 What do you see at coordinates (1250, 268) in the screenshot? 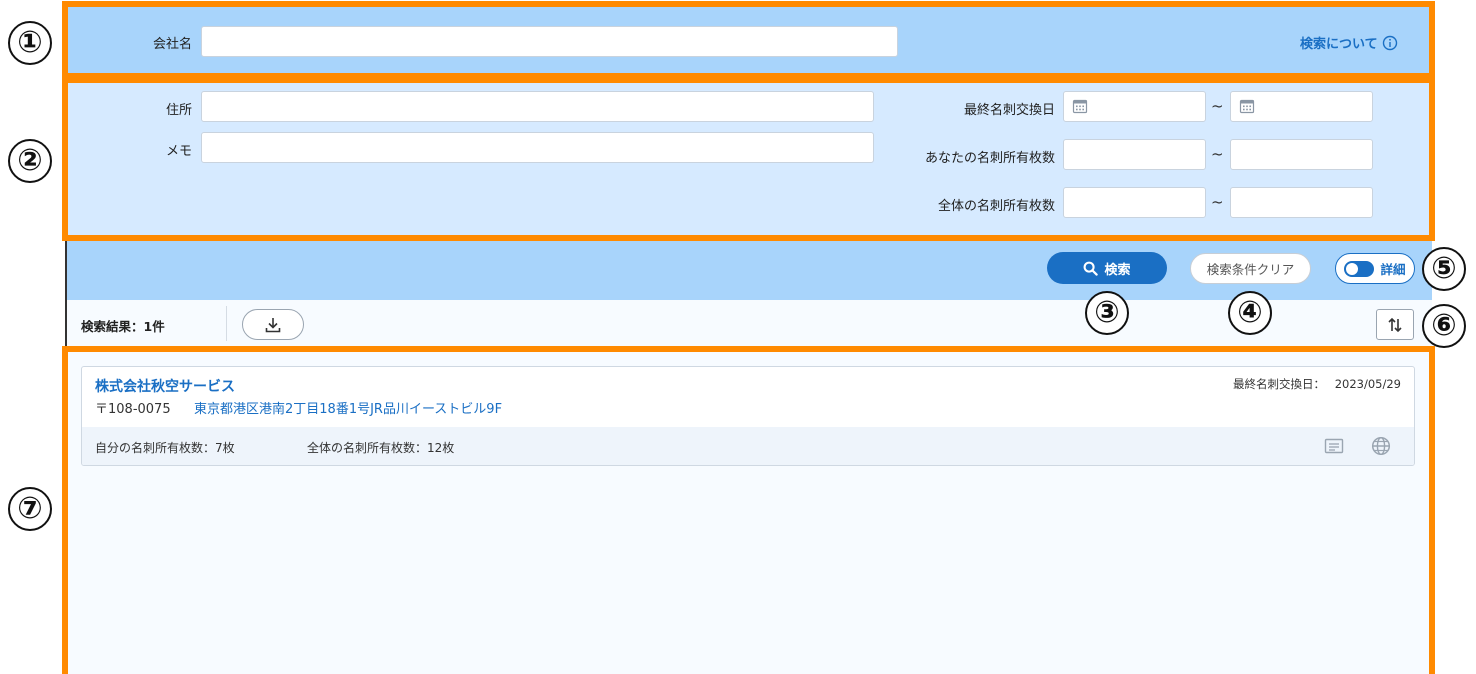
I see `clear-conditions-button: 検索条件クリア` at bounding box center [1250, 268].